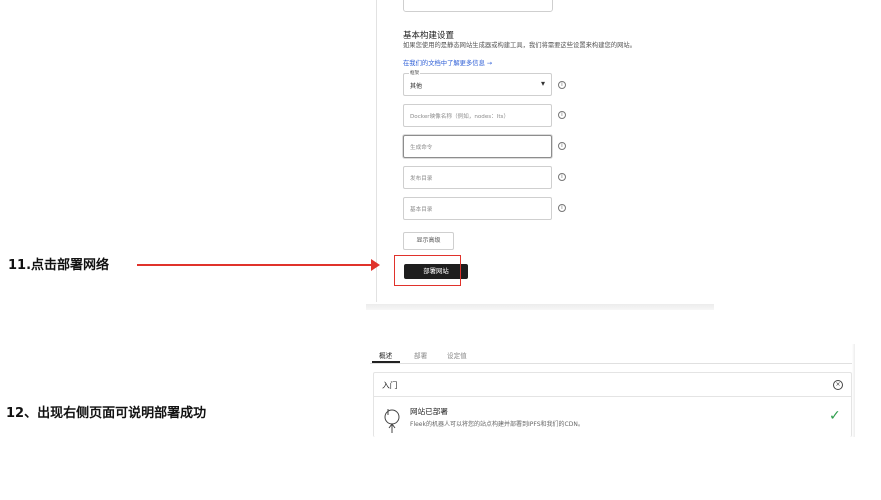  What do you see at coordinates (477, 208) in the screenshot?
I see `base-directory-input: 基本目录` at bounding box center [477, 208].